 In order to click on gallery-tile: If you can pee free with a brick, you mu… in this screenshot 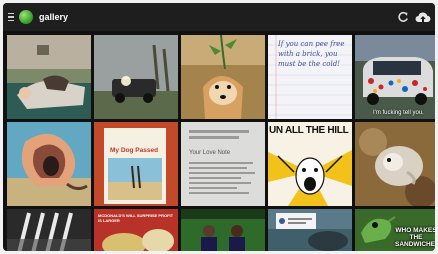, I will do `click(310, 77)`.